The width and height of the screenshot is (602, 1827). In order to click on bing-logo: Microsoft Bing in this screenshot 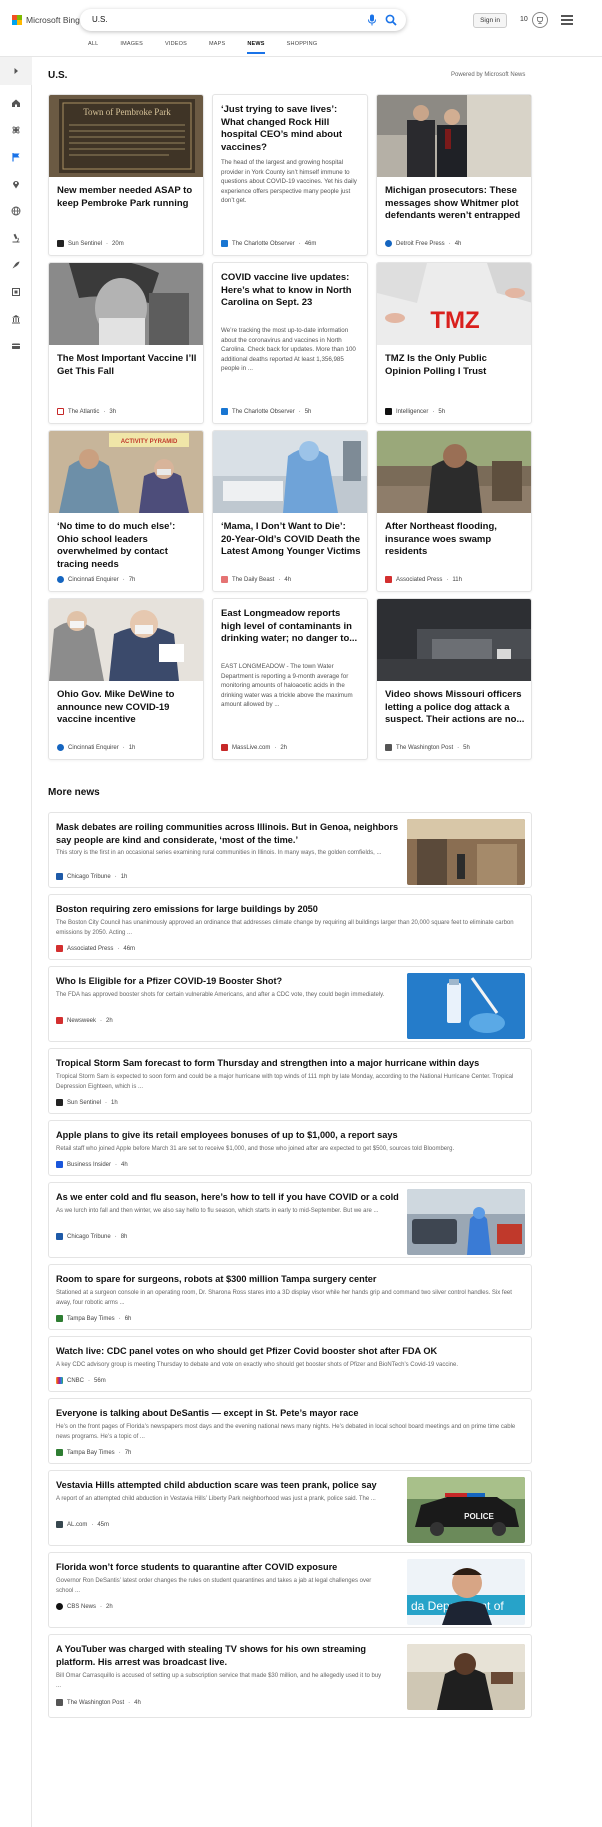, I will do `click(46, 20)`.